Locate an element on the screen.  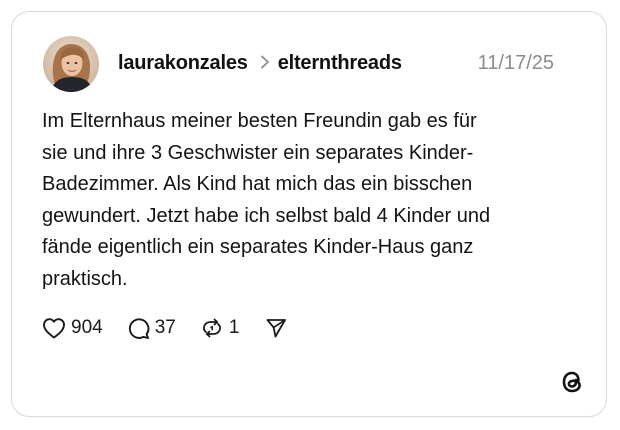
reply-button: 37 is located at coordinates (151, 328).